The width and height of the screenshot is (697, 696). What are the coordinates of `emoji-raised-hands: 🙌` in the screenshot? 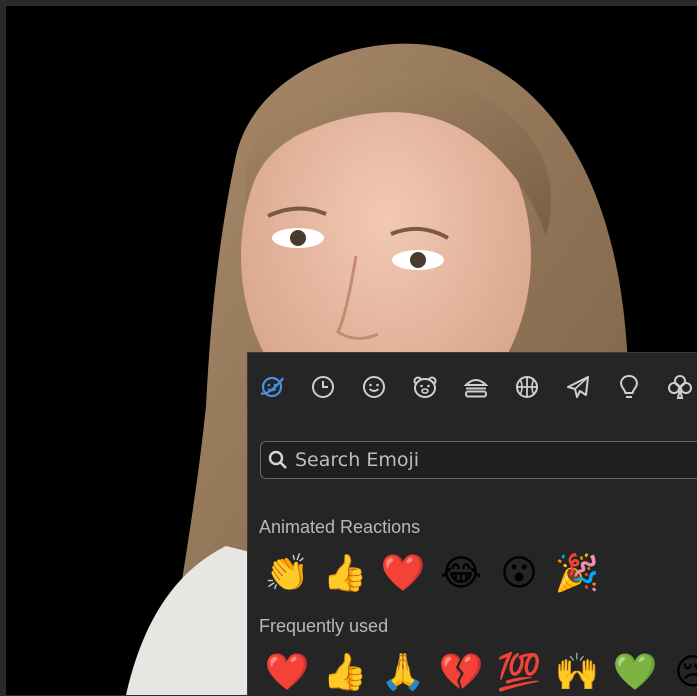 It's located at (577, 672).